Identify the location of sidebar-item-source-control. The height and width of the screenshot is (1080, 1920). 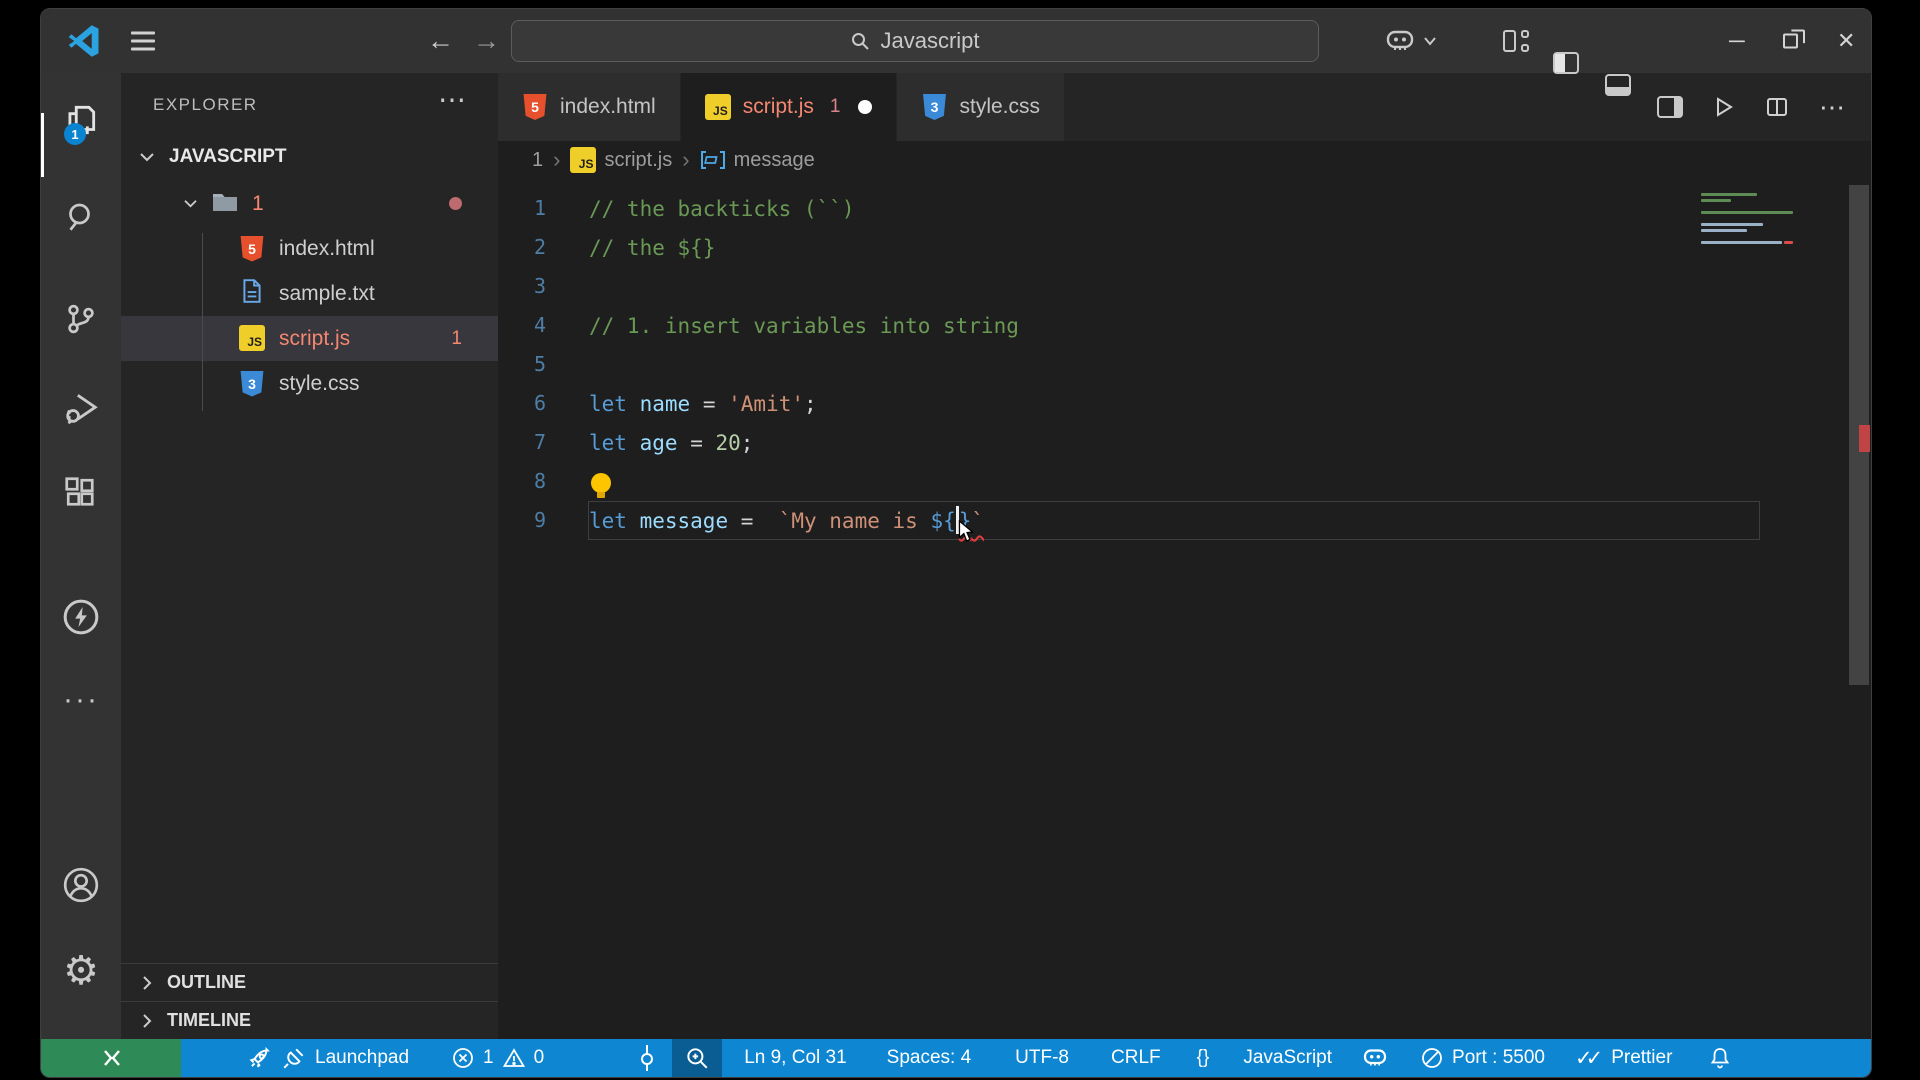
(81, 319).